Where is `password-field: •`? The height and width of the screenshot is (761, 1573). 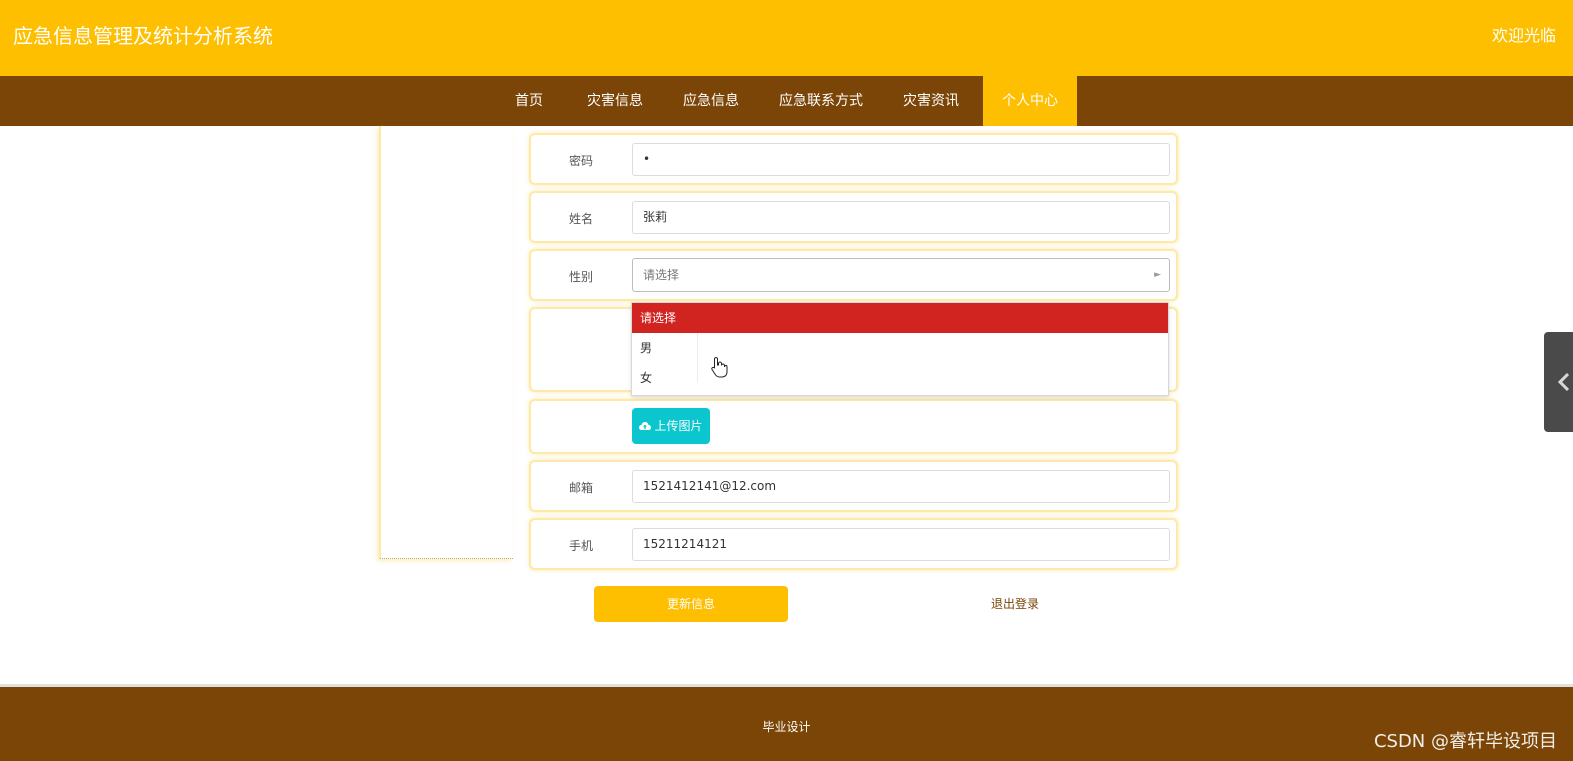 password-field: • is located at coordinates (901, 159).